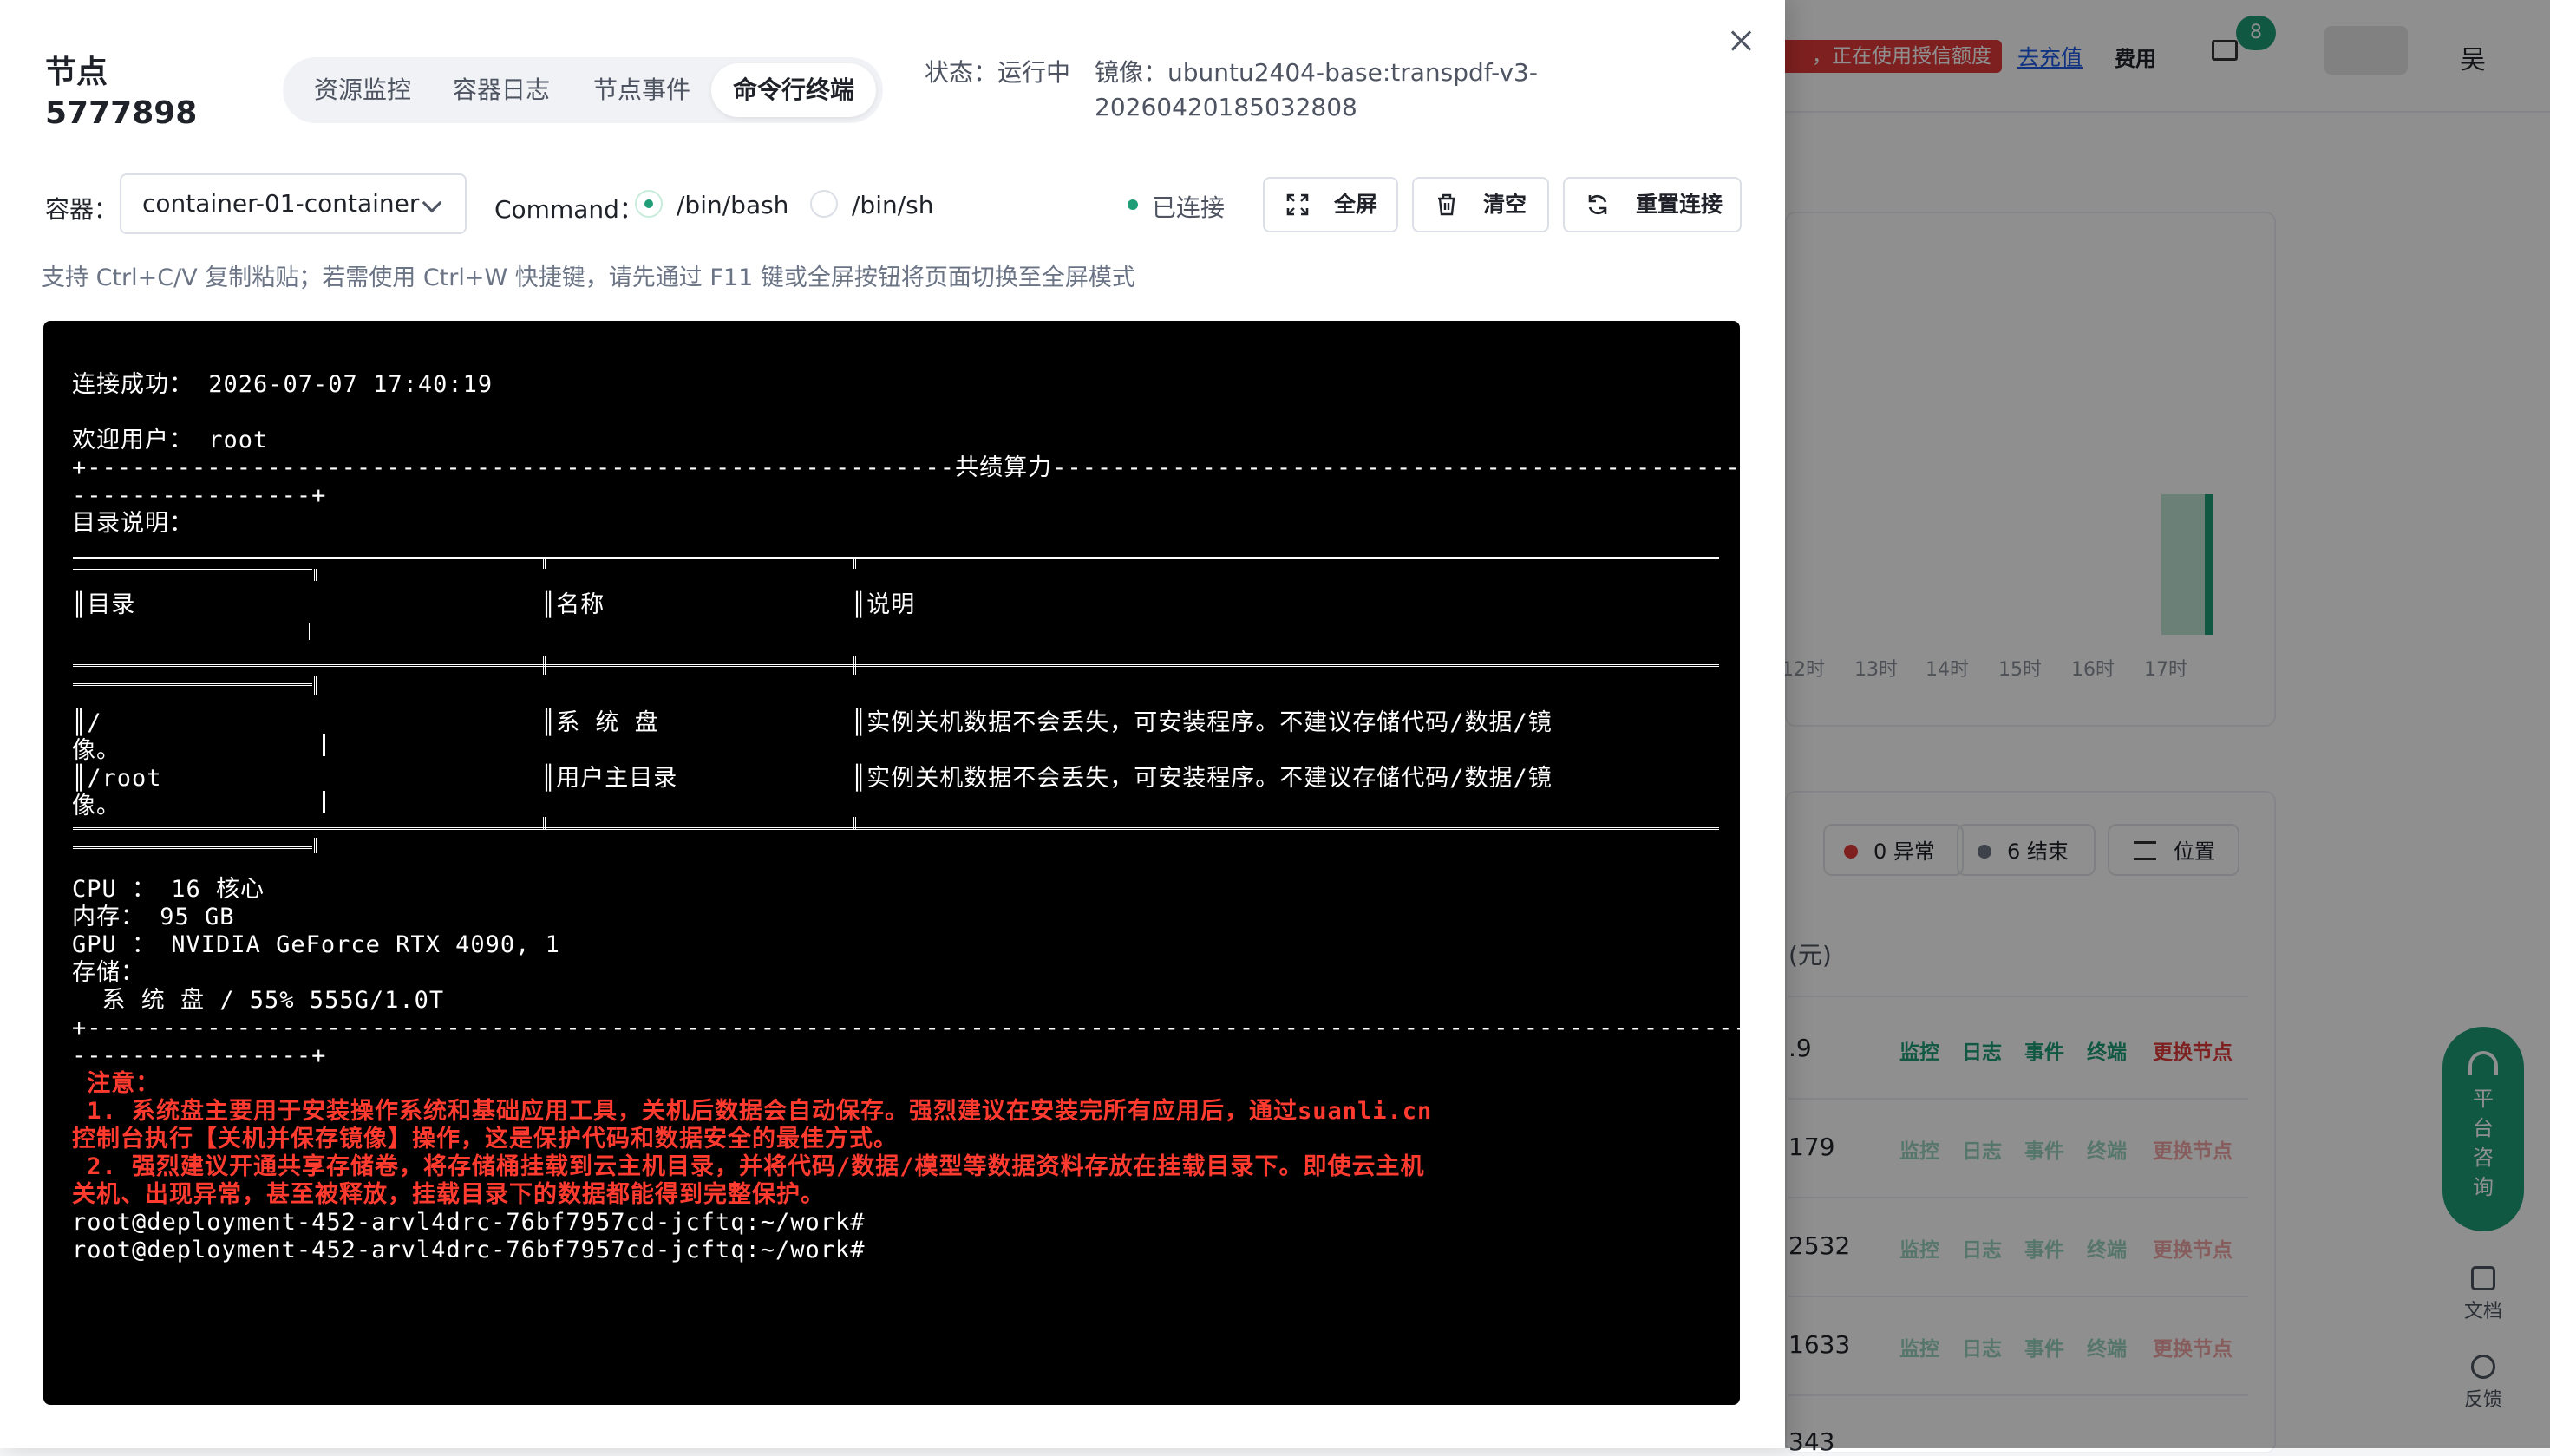 This screenshot has width=2550, height=1456. I want to click on table-cell: ║用户主目录, so click(609, 778).